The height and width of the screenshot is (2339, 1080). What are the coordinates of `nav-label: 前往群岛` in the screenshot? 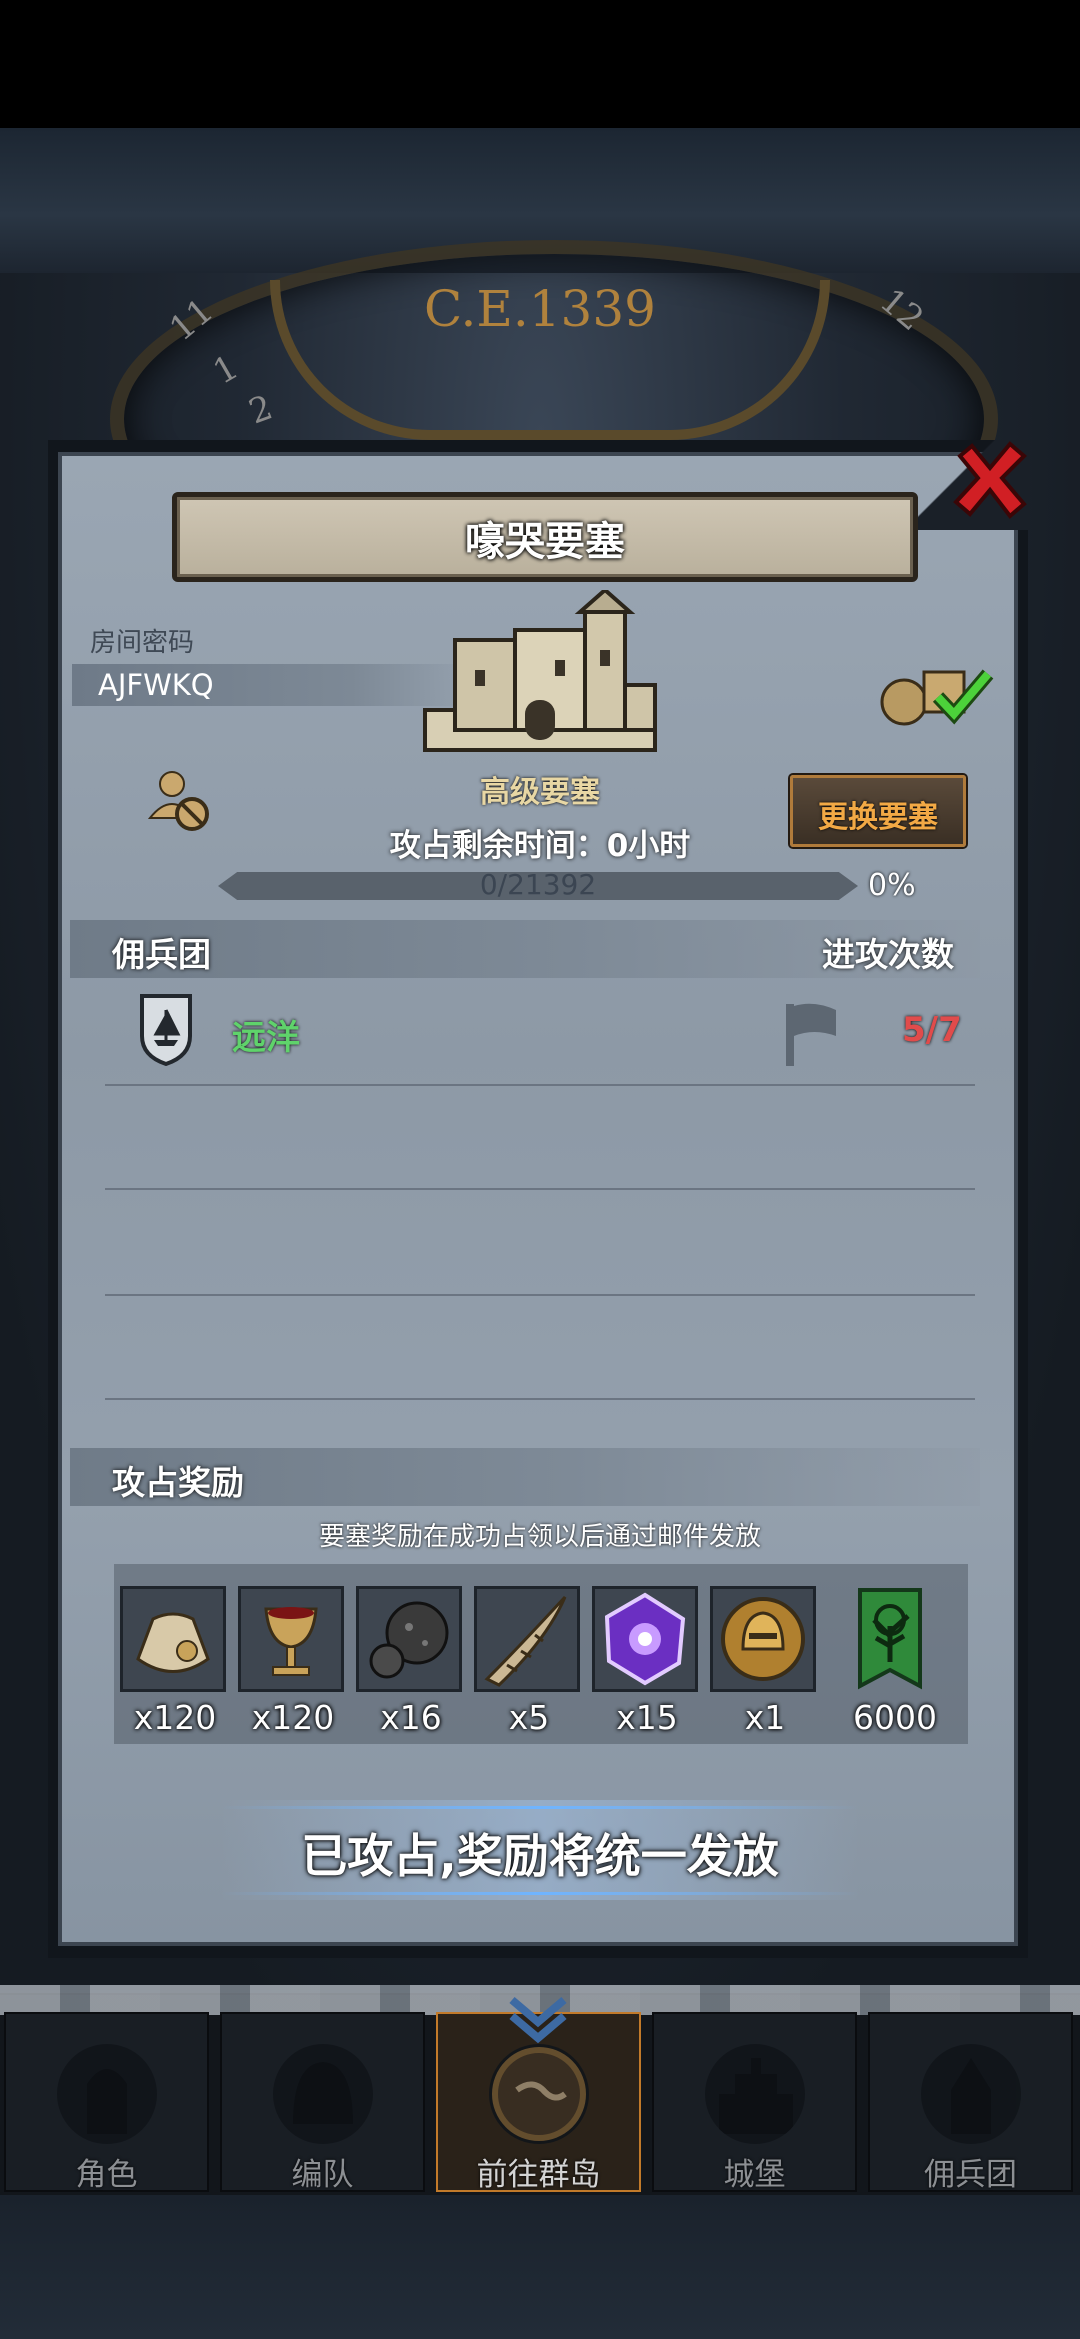 It's located at (538, 2175).